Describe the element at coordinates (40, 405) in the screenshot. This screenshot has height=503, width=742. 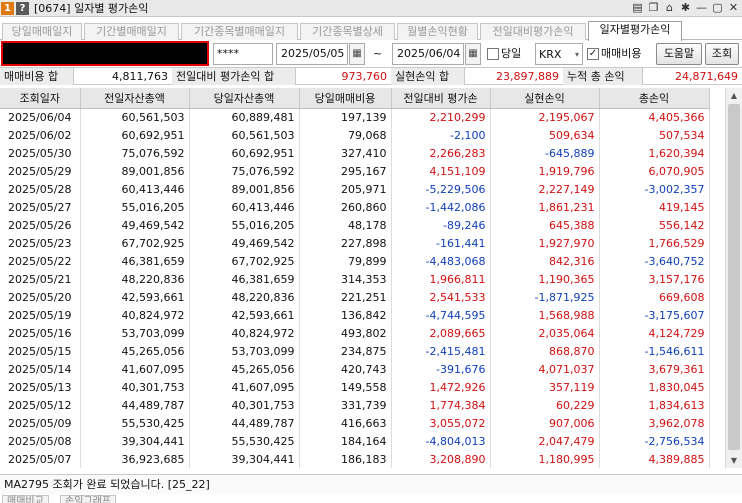
I see `table-cell: 2025/05/12` at that location.